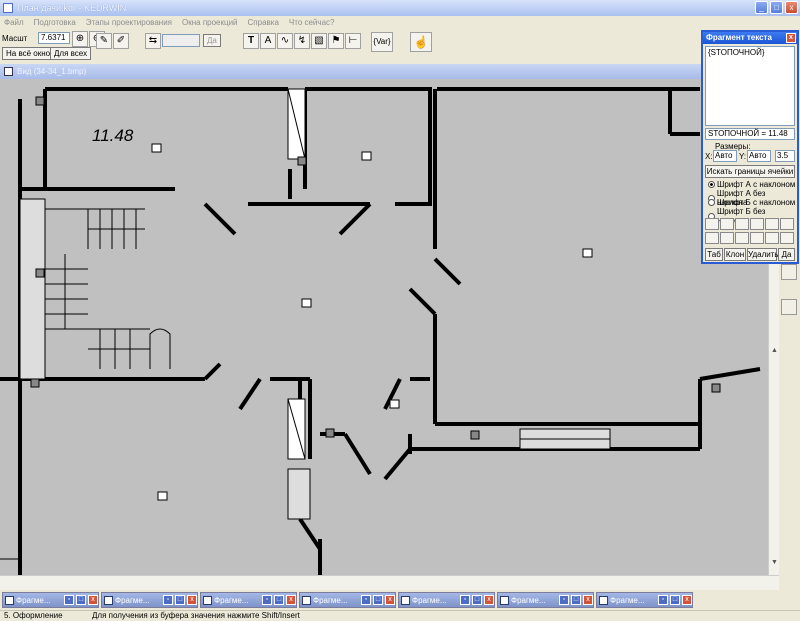  I want to click on ok-button: Да, so click(786, 254).